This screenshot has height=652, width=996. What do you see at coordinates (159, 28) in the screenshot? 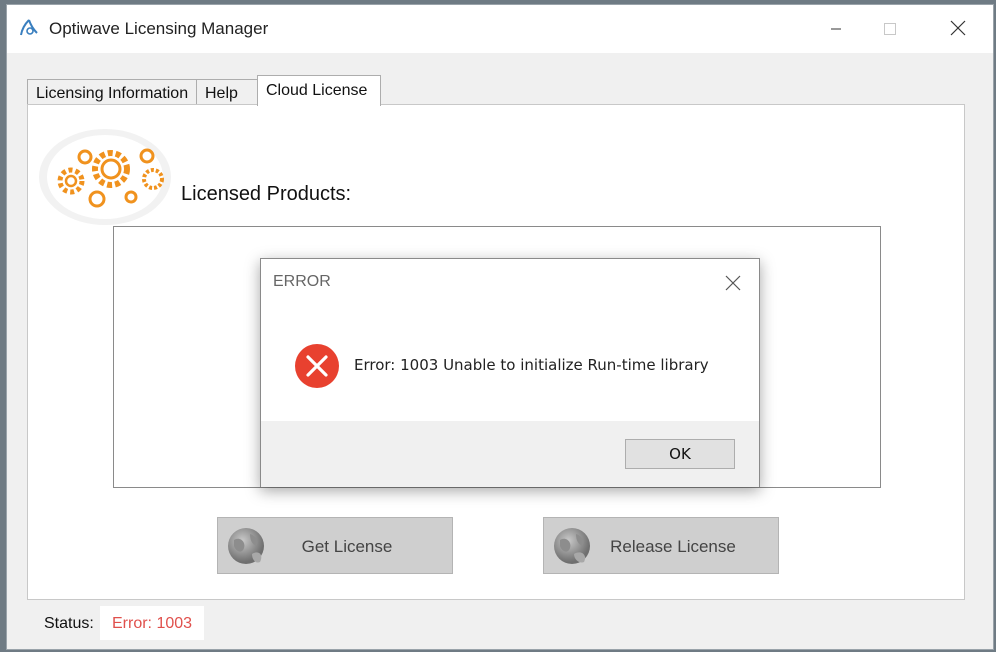
I see `window-title: Optiwave Licensing Manager` at bounding box center [159, 28].